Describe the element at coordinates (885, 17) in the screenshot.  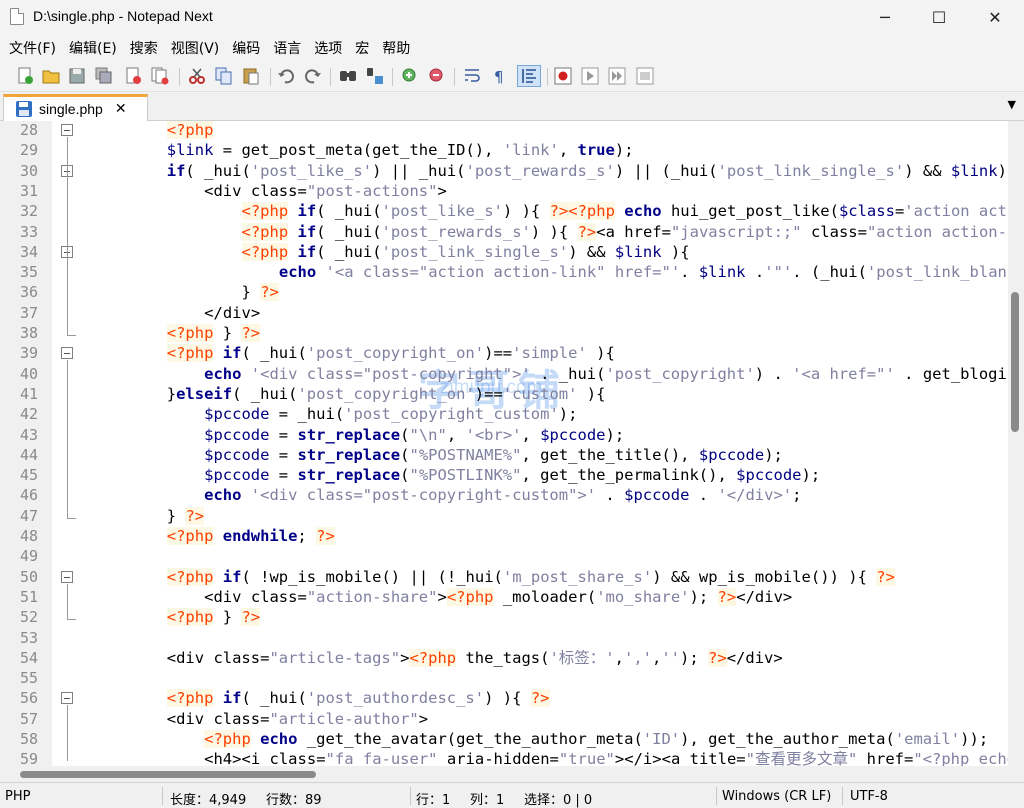
I see `minimize-button: ─` at that location.